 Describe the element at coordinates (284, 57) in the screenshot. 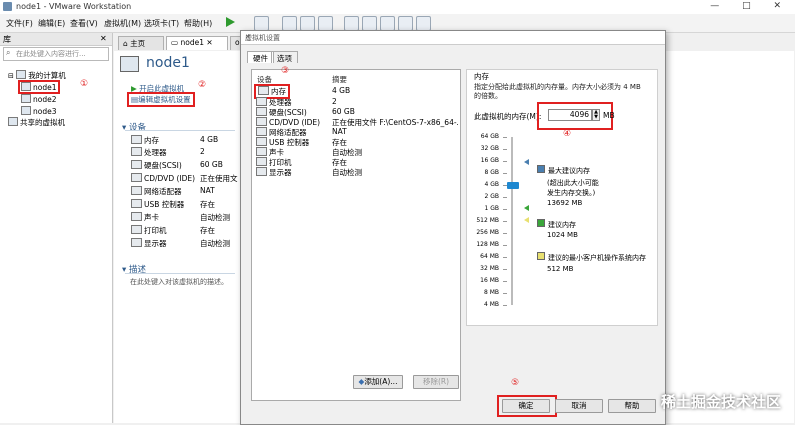

I see `tab-options: 选项` at that location.